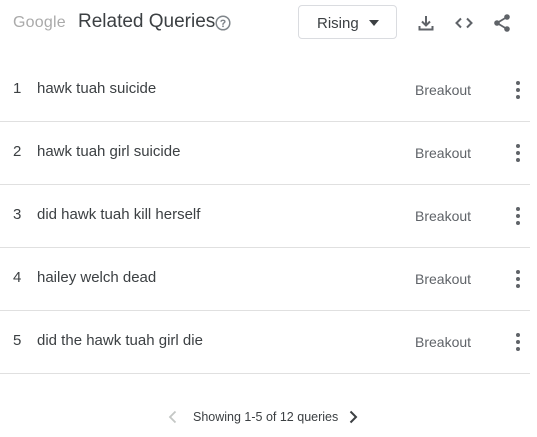 This screenshot has width=537, height=437. I want to click on list-item: 3 did hawk tuah kill herself Breakout, so click(265, 216).